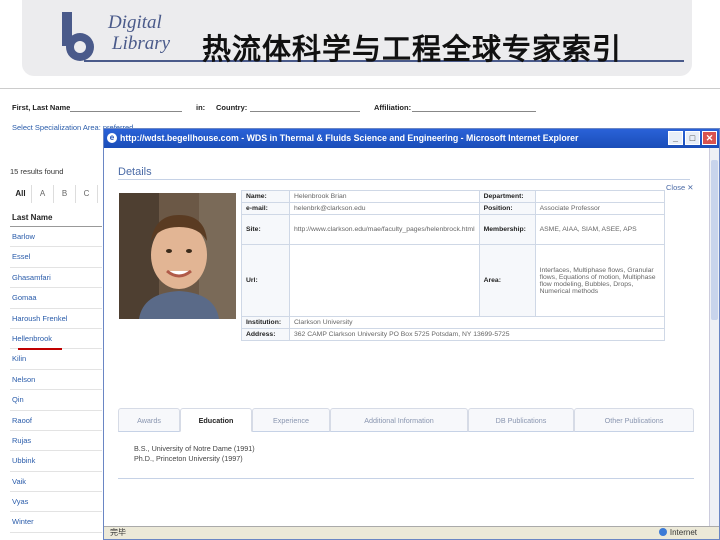 This screenshot has height=540, width=720. What do you see at coordinates (56, 278) in the screenshot?
I see `list-item: Ghasamfari` at bounding box center [56, 278].